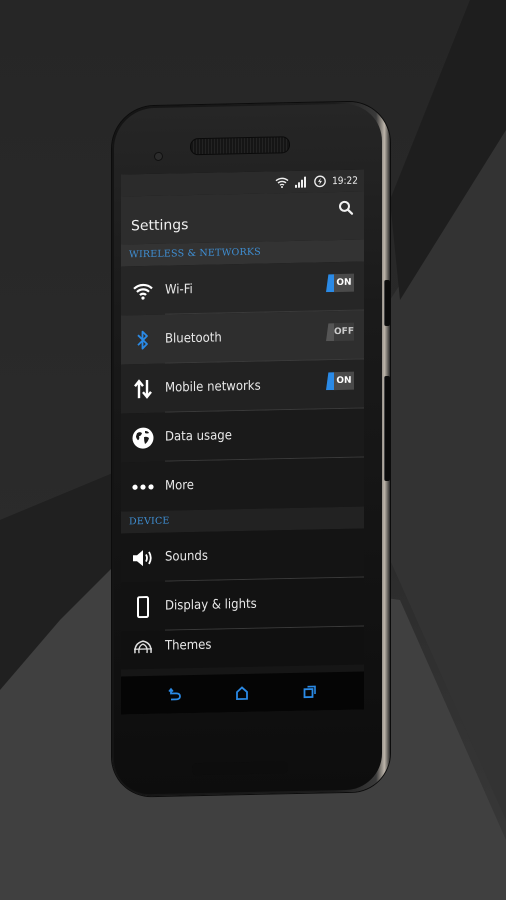  I want to click on recents-icon, so click(310, 691).